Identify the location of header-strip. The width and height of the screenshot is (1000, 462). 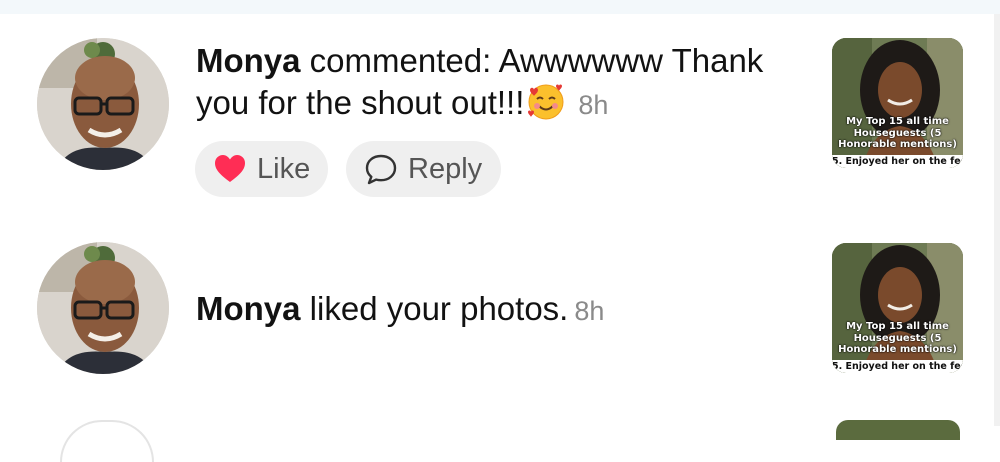
(500, 7).